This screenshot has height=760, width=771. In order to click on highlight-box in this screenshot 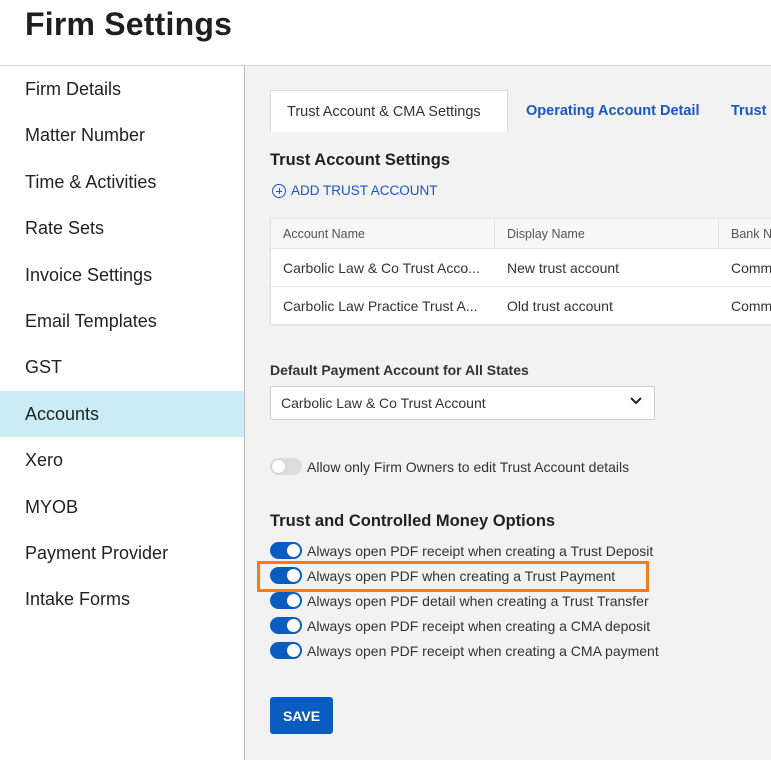, I will do `click(453, 576)`.